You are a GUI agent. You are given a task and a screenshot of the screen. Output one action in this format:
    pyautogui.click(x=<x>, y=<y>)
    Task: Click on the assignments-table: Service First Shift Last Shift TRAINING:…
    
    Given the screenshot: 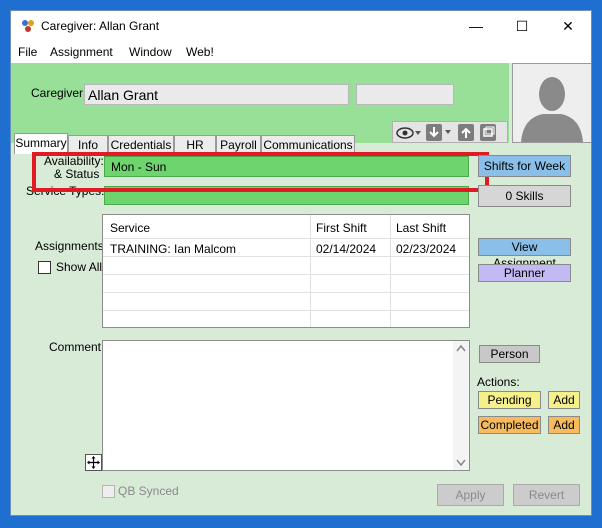 What is the action you would take?
    pyautogui.click(x=286, y=271)
    